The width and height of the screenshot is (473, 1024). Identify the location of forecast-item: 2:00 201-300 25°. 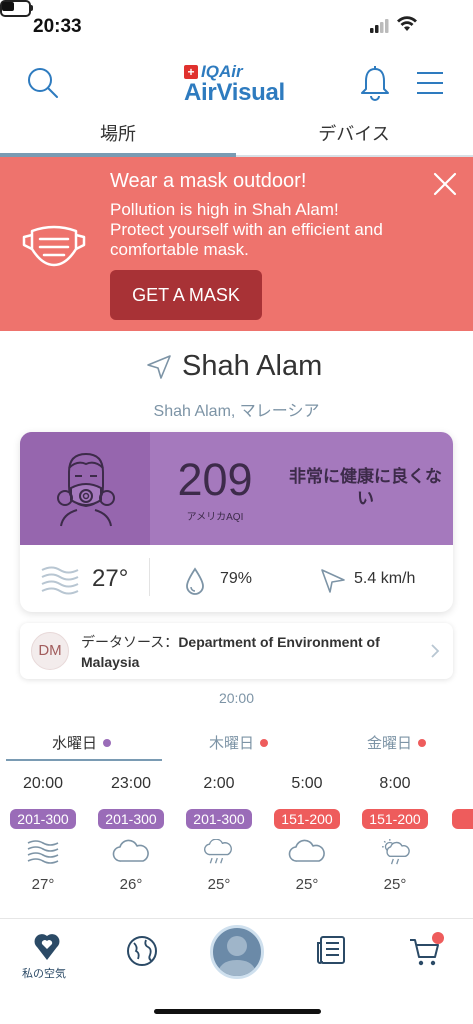
(219, 834).